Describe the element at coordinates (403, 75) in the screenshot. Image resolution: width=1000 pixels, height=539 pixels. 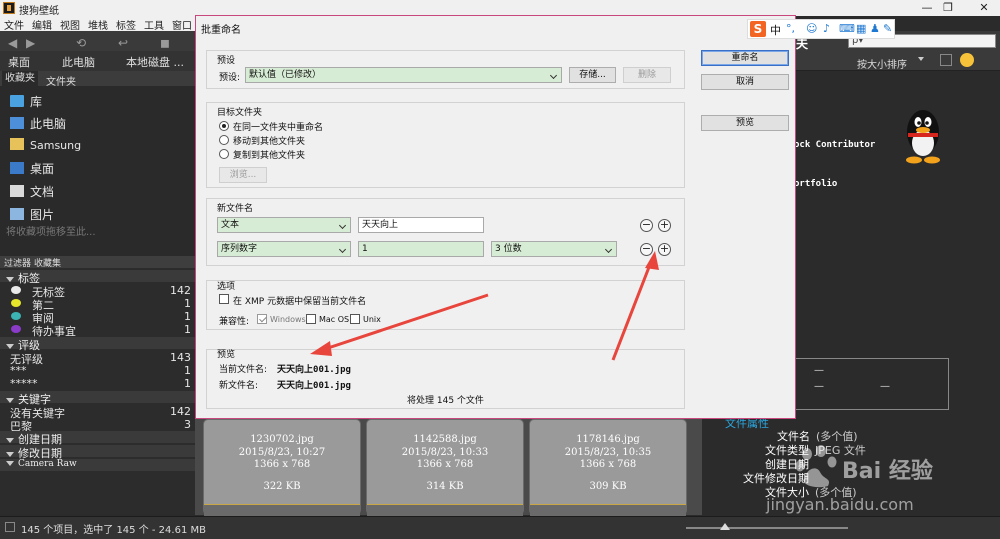
I see `preset-select: 默认值（已修改）` at that location.